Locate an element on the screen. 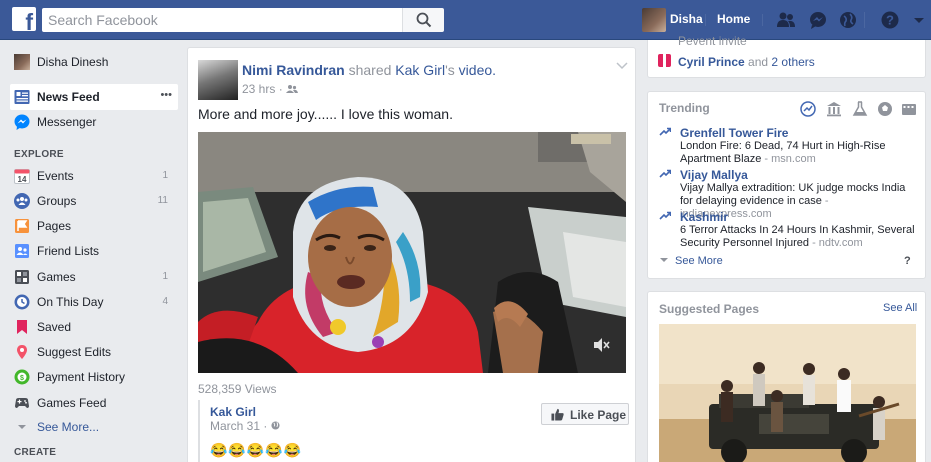 The height and width of the screenshot is (462, 931). explore-heading: EXPLORE is located at coordinates (39, 154).